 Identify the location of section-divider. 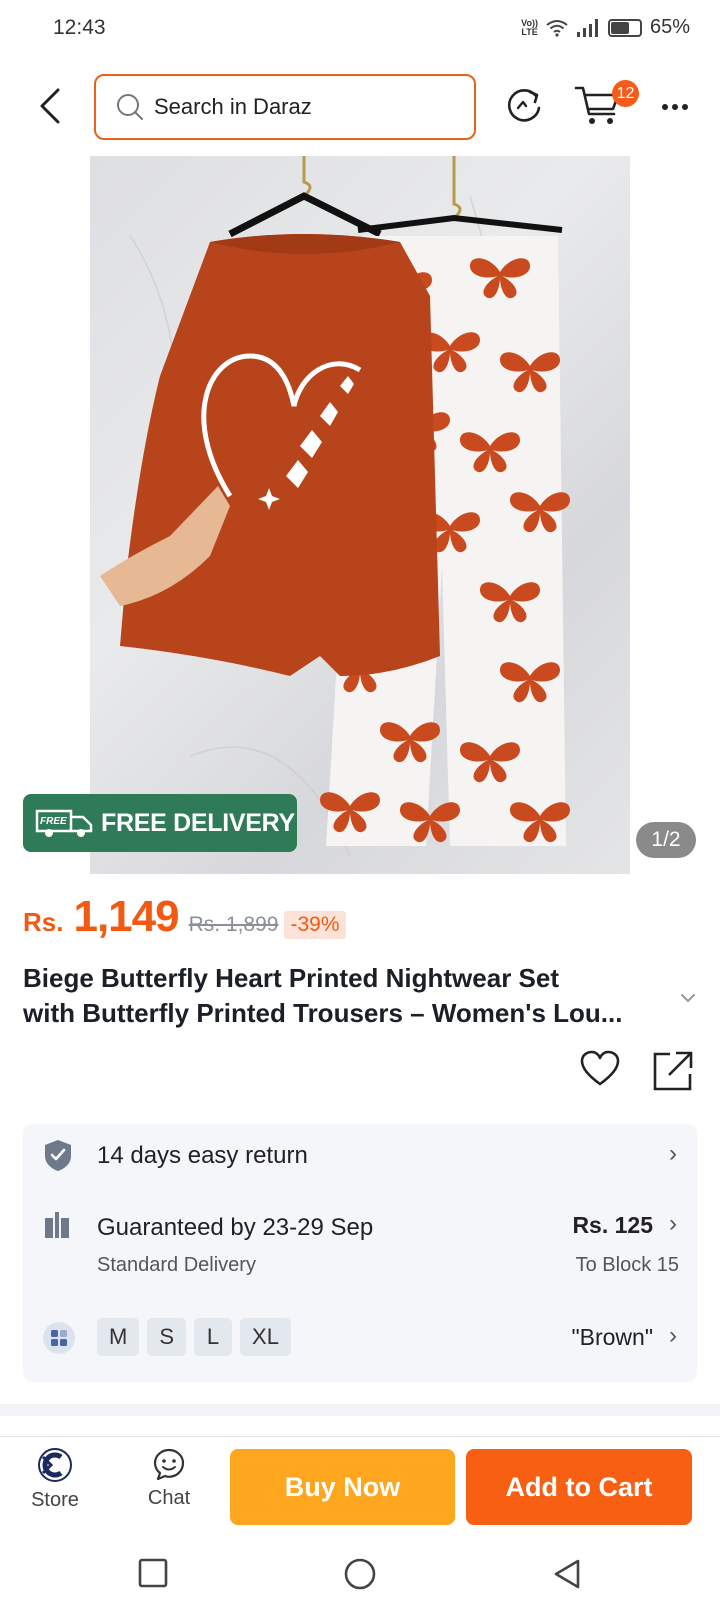
(360, 1410).